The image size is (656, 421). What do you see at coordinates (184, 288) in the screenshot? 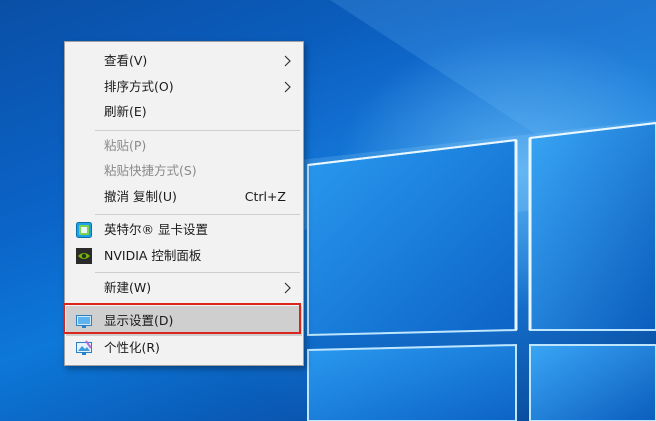
I see `menu-item-new: 新建(W)` at bounding box center [184, 288].